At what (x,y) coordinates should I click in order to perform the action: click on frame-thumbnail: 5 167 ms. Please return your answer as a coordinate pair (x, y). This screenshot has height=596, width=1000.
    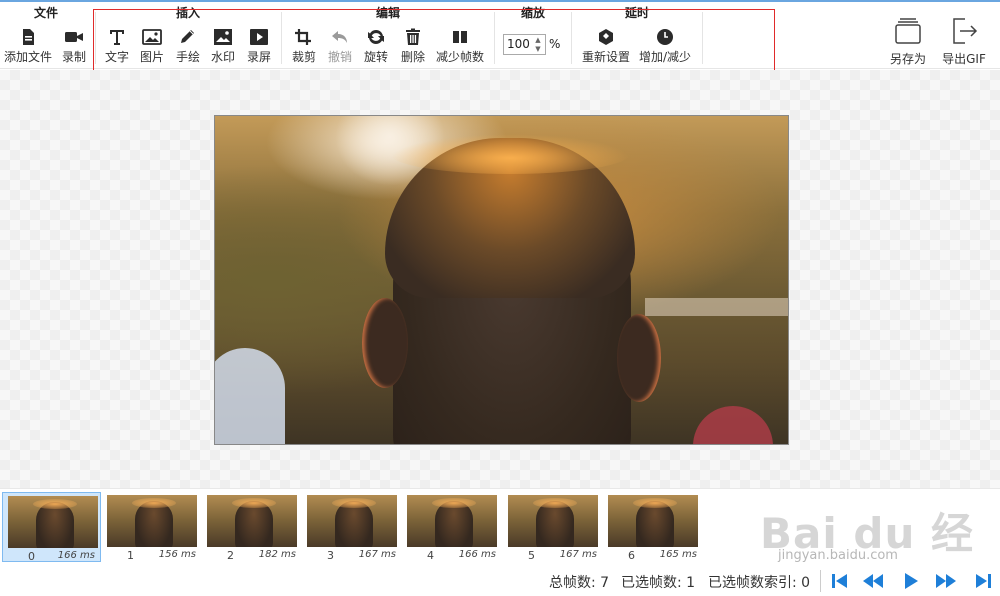
    Looking at the image, I should click on (552, 527).